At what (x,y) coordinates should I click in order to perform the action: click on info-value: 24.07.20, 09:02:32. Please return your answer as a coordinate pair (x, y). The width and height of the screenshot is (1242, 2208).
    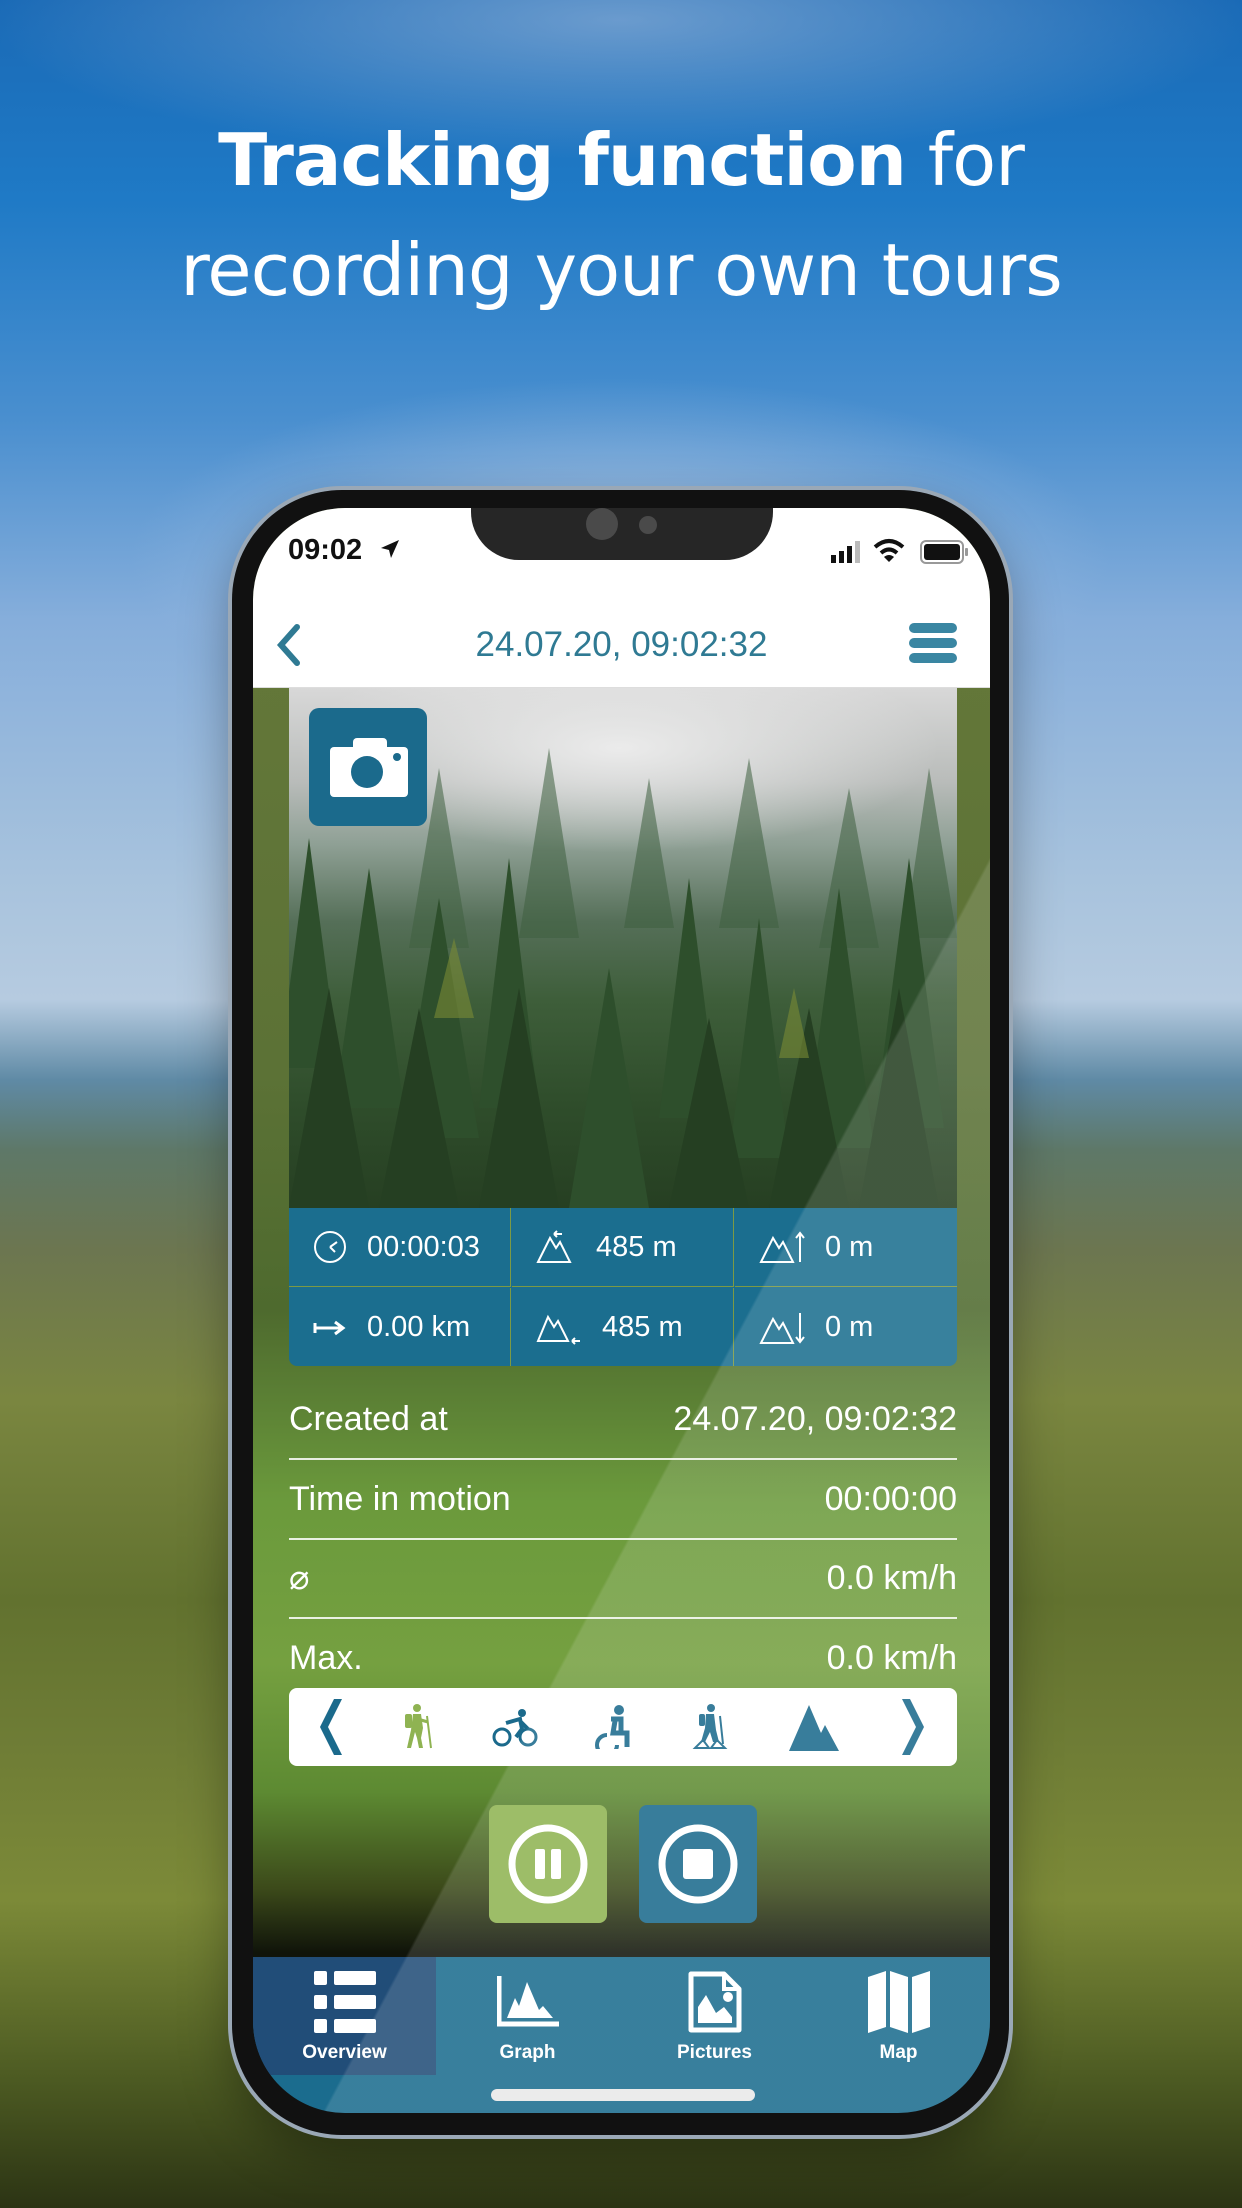
    Looking at the image, I should click on (815, 1418).